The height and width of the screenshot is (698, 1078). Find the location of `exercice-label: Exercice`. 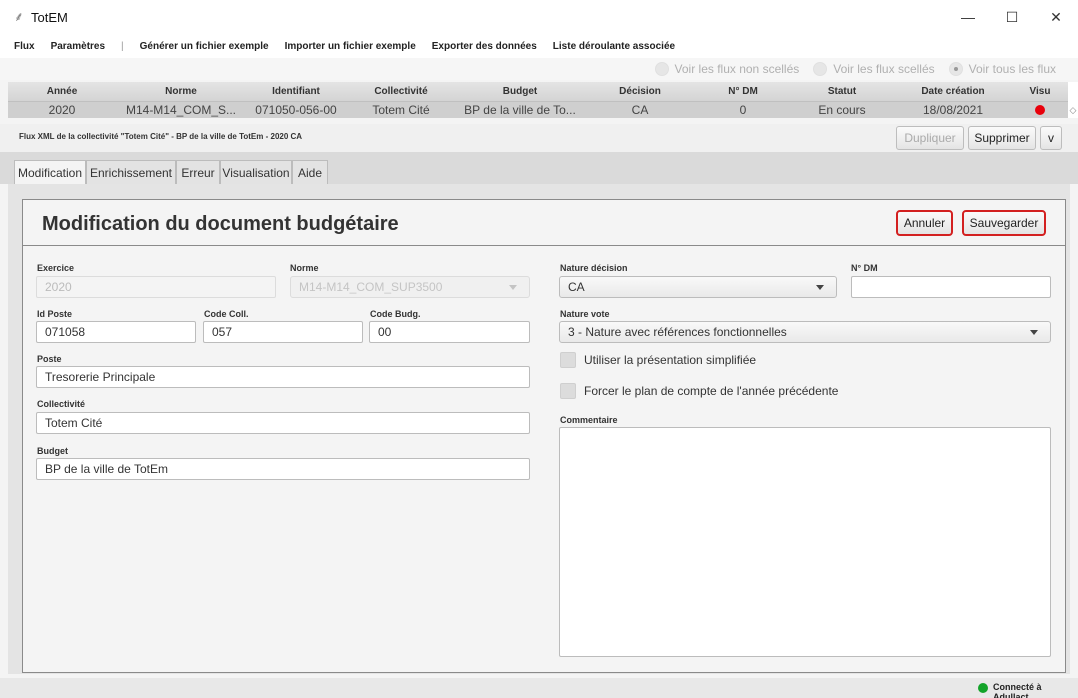

exercice-label: Exercice is located at coordinates (56, 268).